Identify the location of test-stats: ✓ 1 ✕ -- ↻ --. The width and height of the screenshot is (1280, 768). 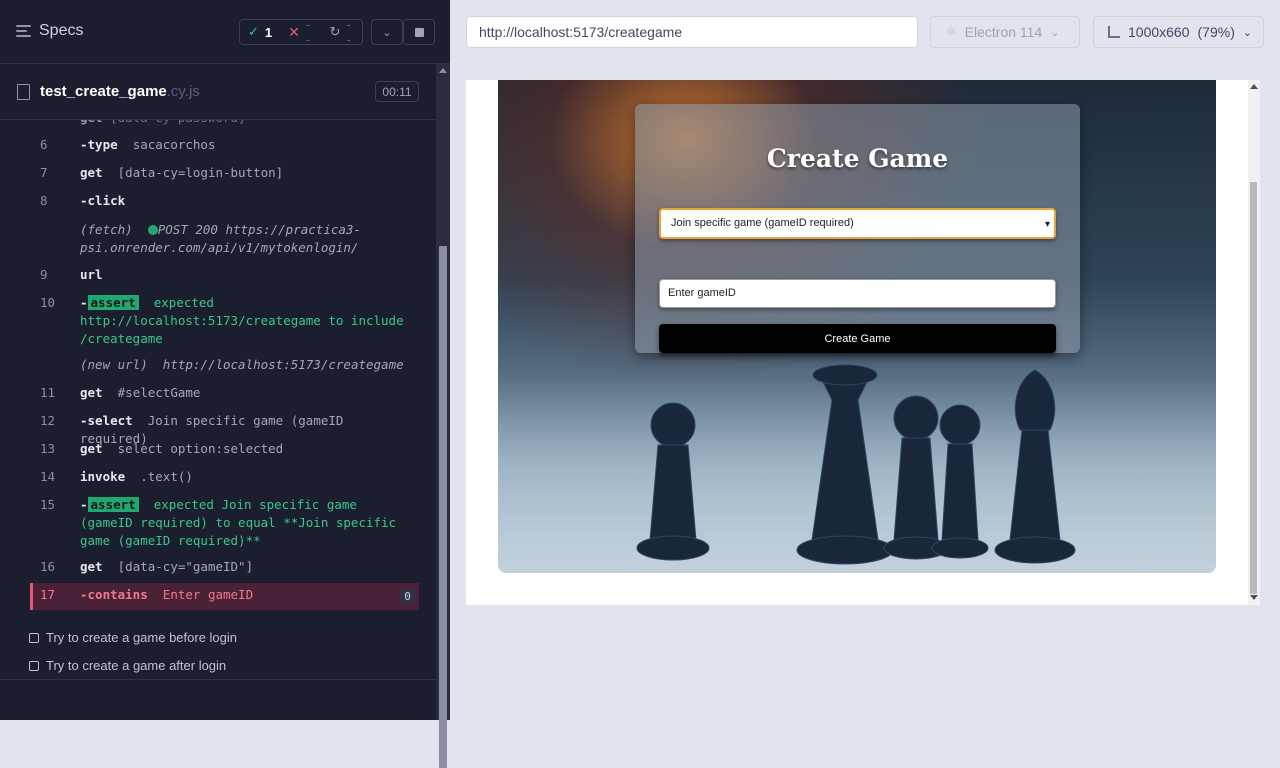
(301, 32).